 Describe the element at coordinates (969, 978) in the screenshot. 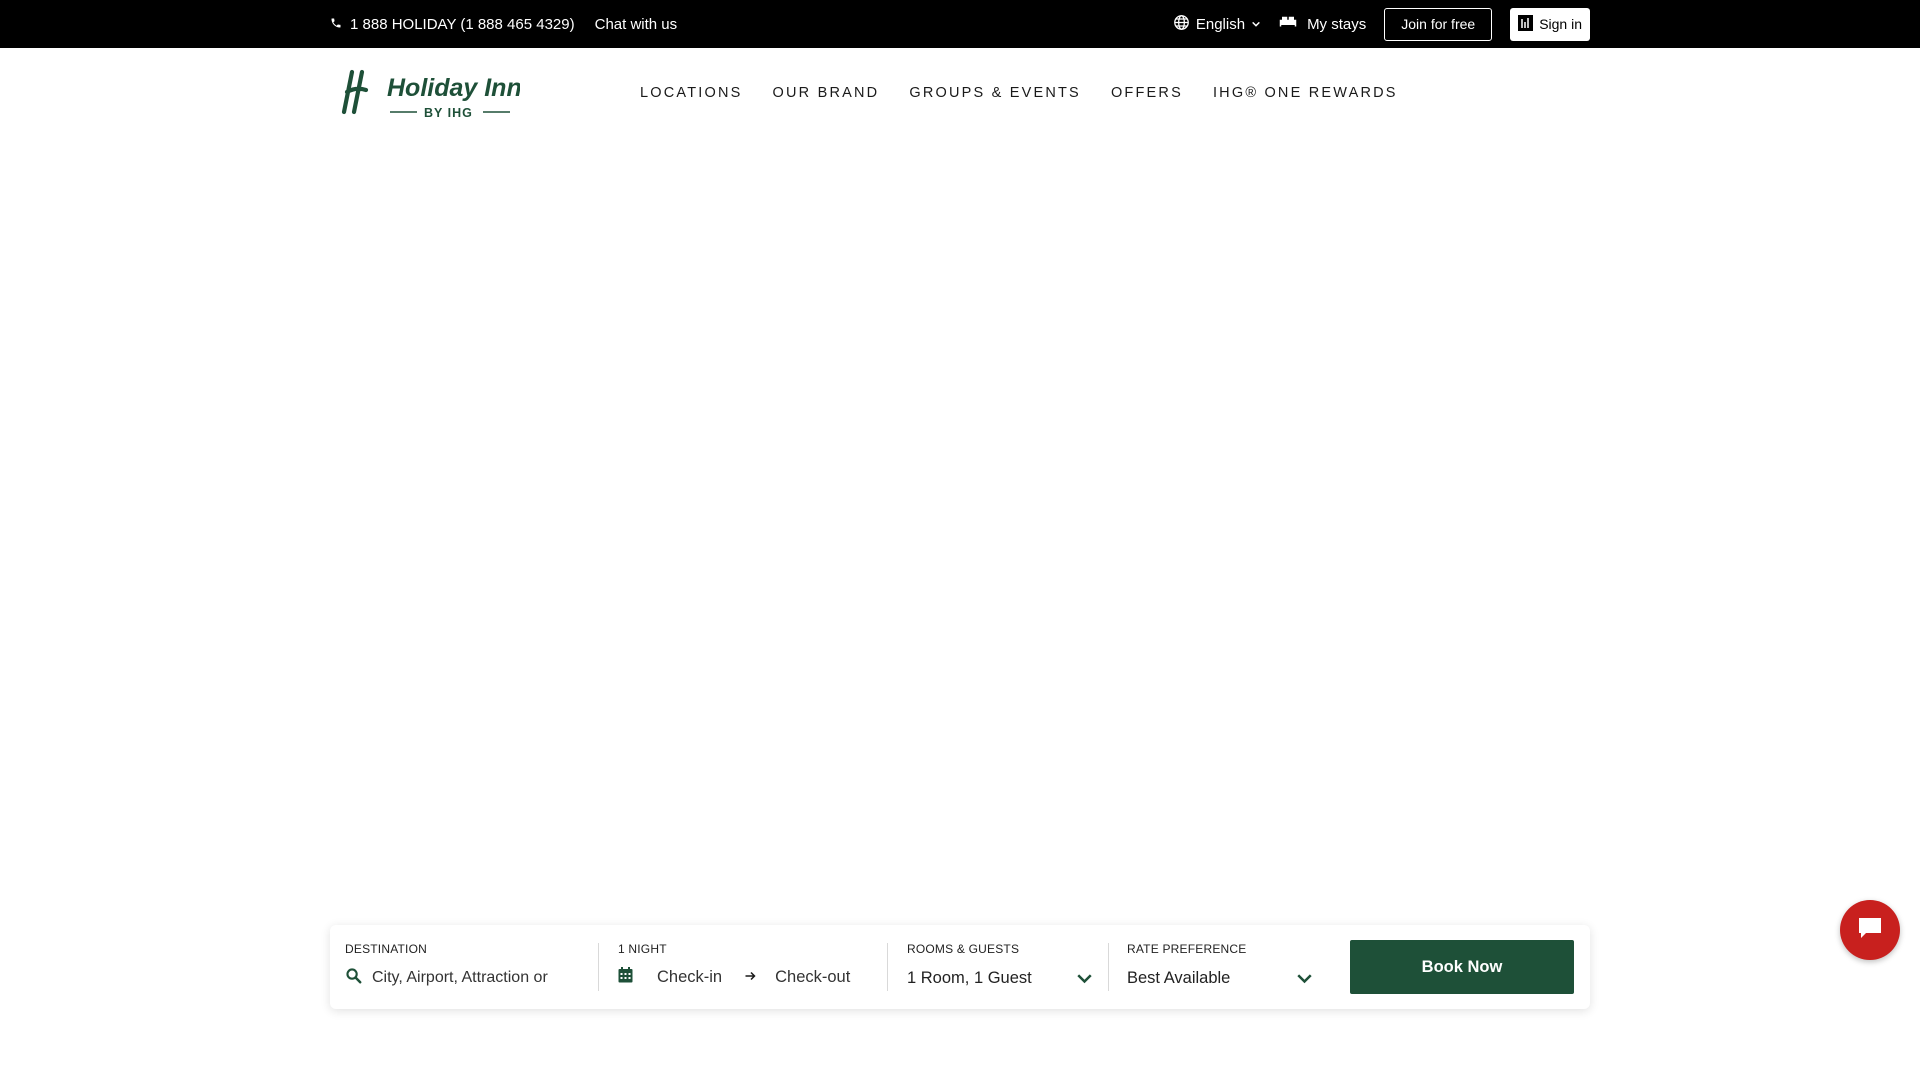

I see `rooms-guests-value: 1 Room, 1 Guest` at that location.